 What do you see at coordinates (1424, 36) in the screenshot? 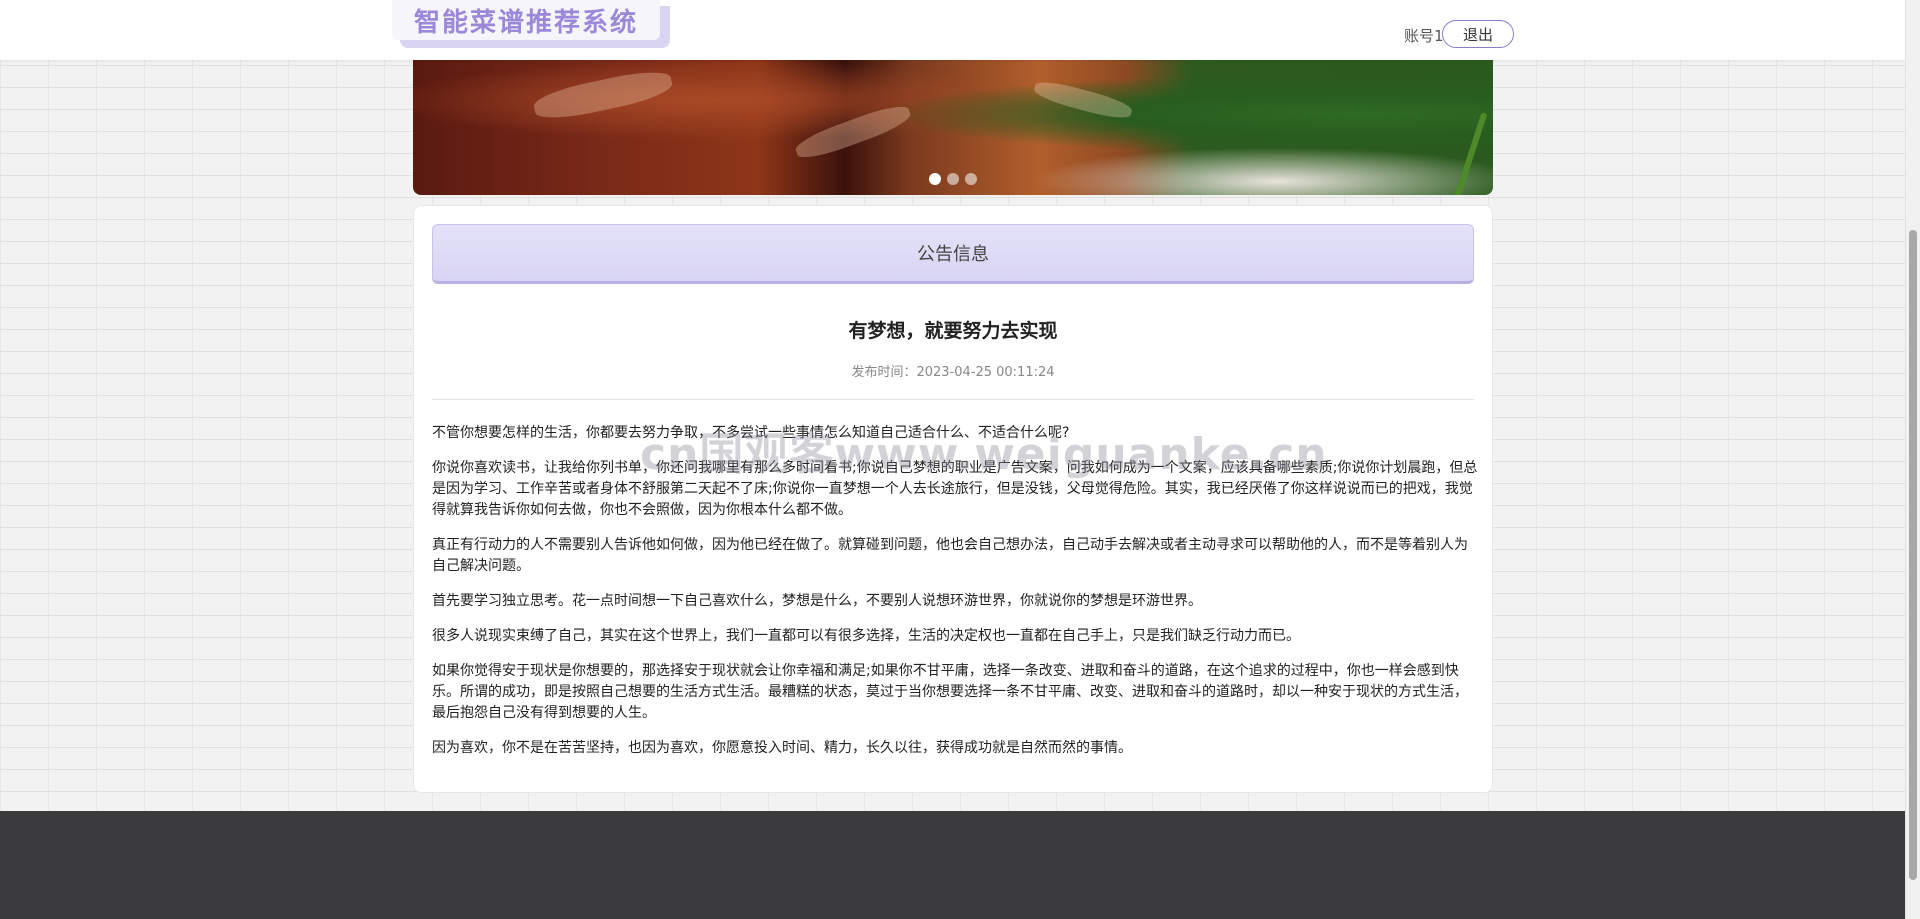
I see `account-name: 账号1` at bounding box center [1424, 36].